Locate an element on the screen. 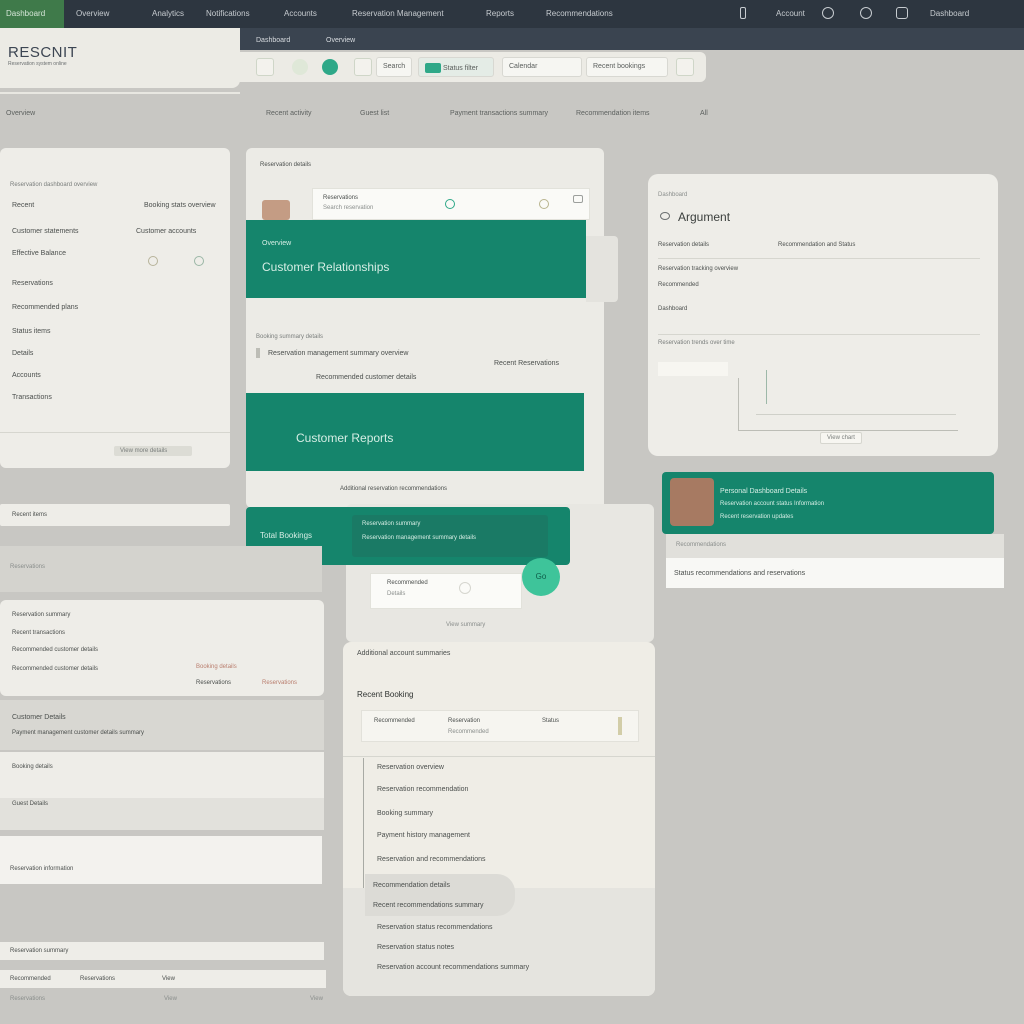  timeline-item: Booking summary is located at coordinates (405, 813).